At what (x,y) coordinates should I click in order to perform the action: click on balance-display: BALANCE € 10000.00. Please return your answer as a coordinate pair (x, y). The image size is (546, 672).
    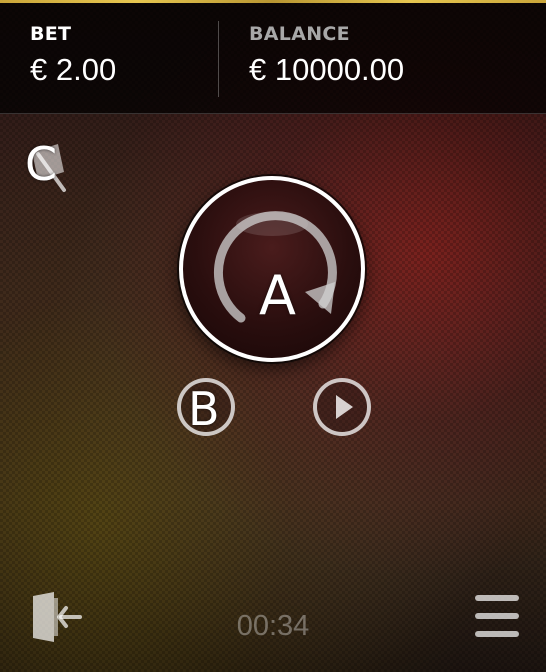
    Looking at the image, I should click on (326, 55).